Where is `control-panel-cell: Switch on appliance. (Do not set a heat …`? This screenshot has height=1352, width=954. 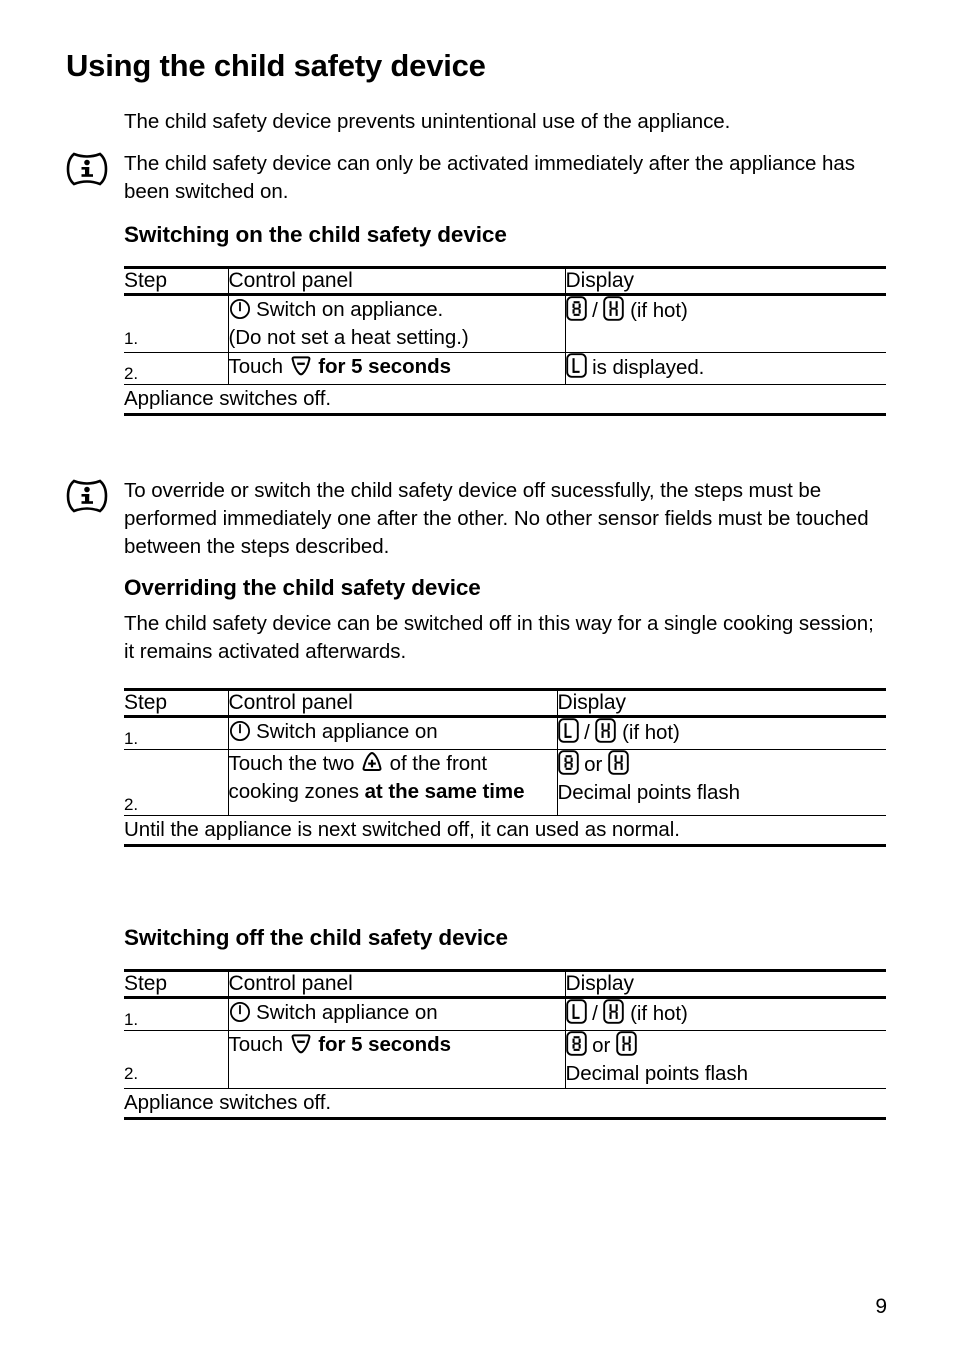
control-panel-cell: Switch on appliance. (Do not set a heat … is located at coordinates (397, 323).